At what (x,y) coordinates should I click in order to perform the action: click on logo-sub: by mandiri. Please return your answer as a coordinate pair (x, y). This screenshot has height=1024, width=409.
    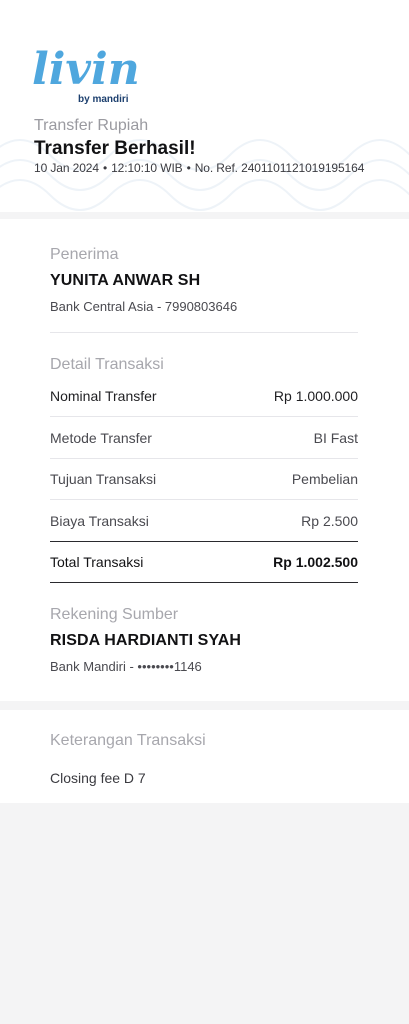
    Looking at the image, I should click on (103, 99).